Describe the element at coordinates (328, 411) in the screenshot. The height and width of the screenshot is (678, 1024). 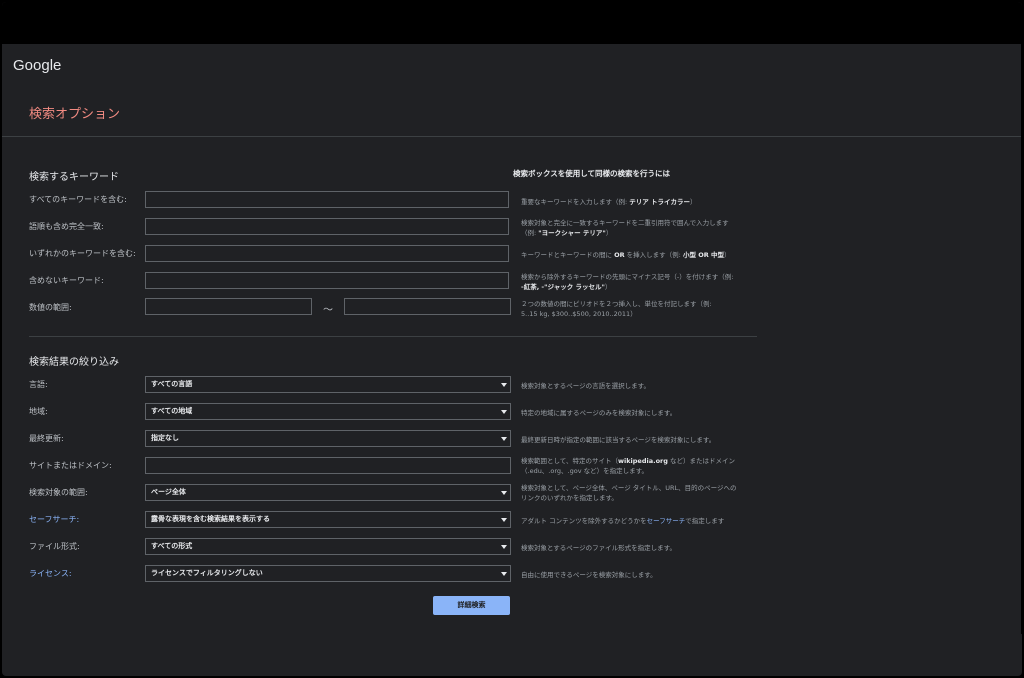
I see `region-select: すべての地域` at that location.